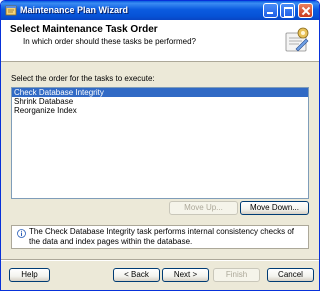 Image resolution: width=320 pixels, height=291 pixels. Describe the element at coordinates (84, 29) in the screenshot. I see `page-title: Select Maintenance Task Order` at that location.